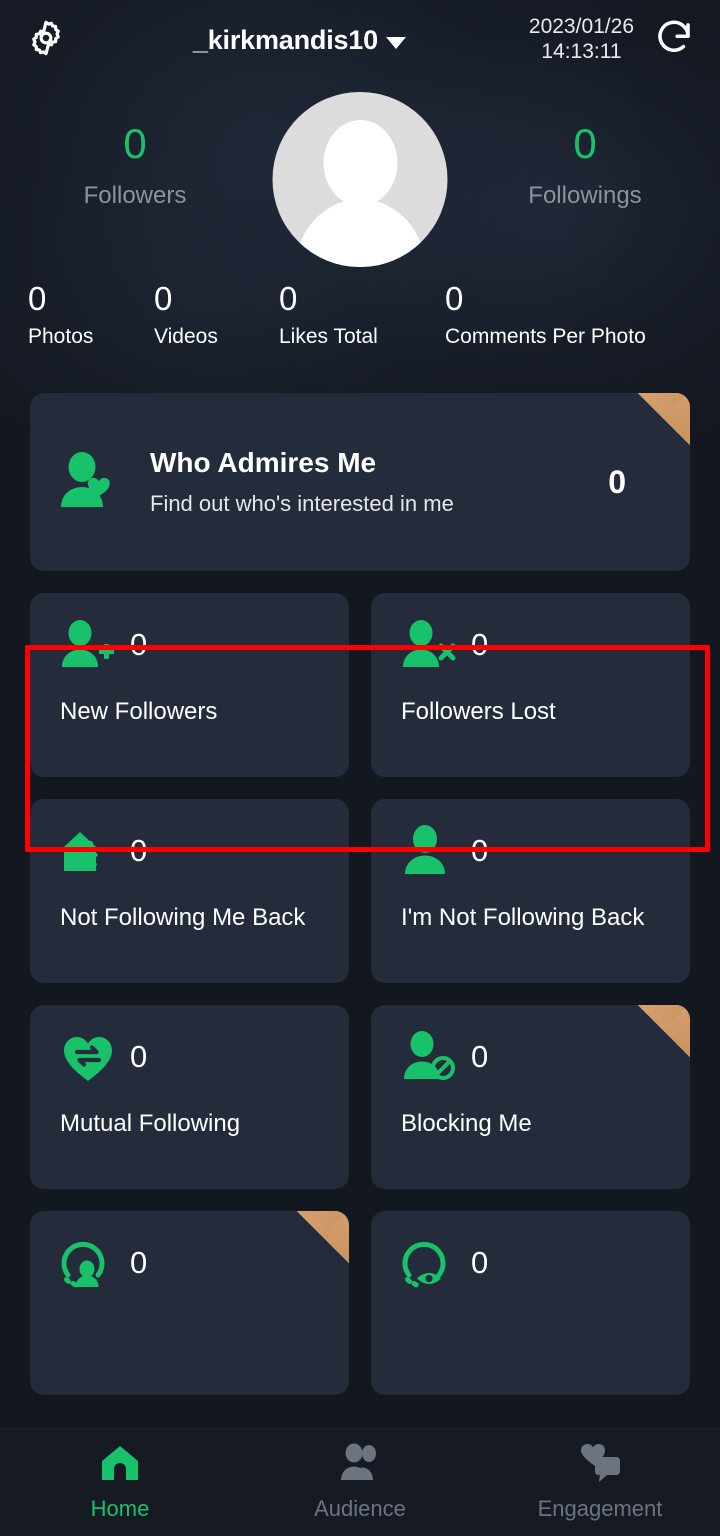 This screenshot has width=720, height=1536. Describe the element at coordinates (88, 1263) in the screenshot. I see `story-ring-person-icon` at that location.